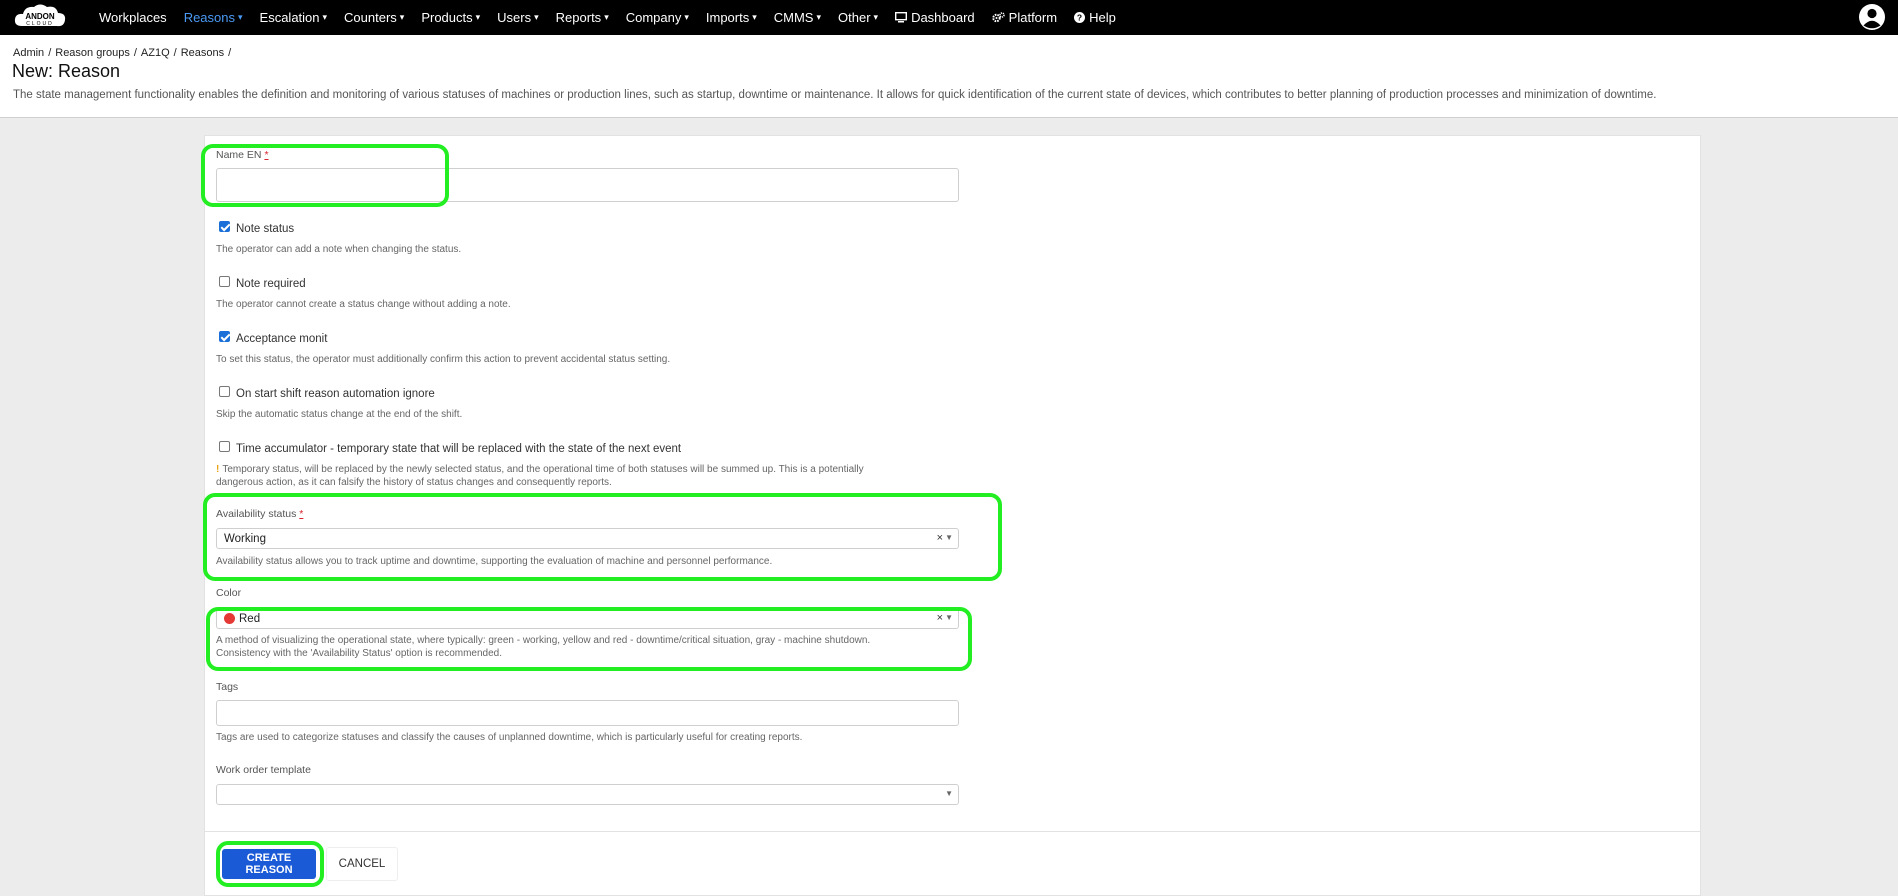 The image size is (1898, 896). I want to click on svg-text: CLOUD, so click(40, 24).